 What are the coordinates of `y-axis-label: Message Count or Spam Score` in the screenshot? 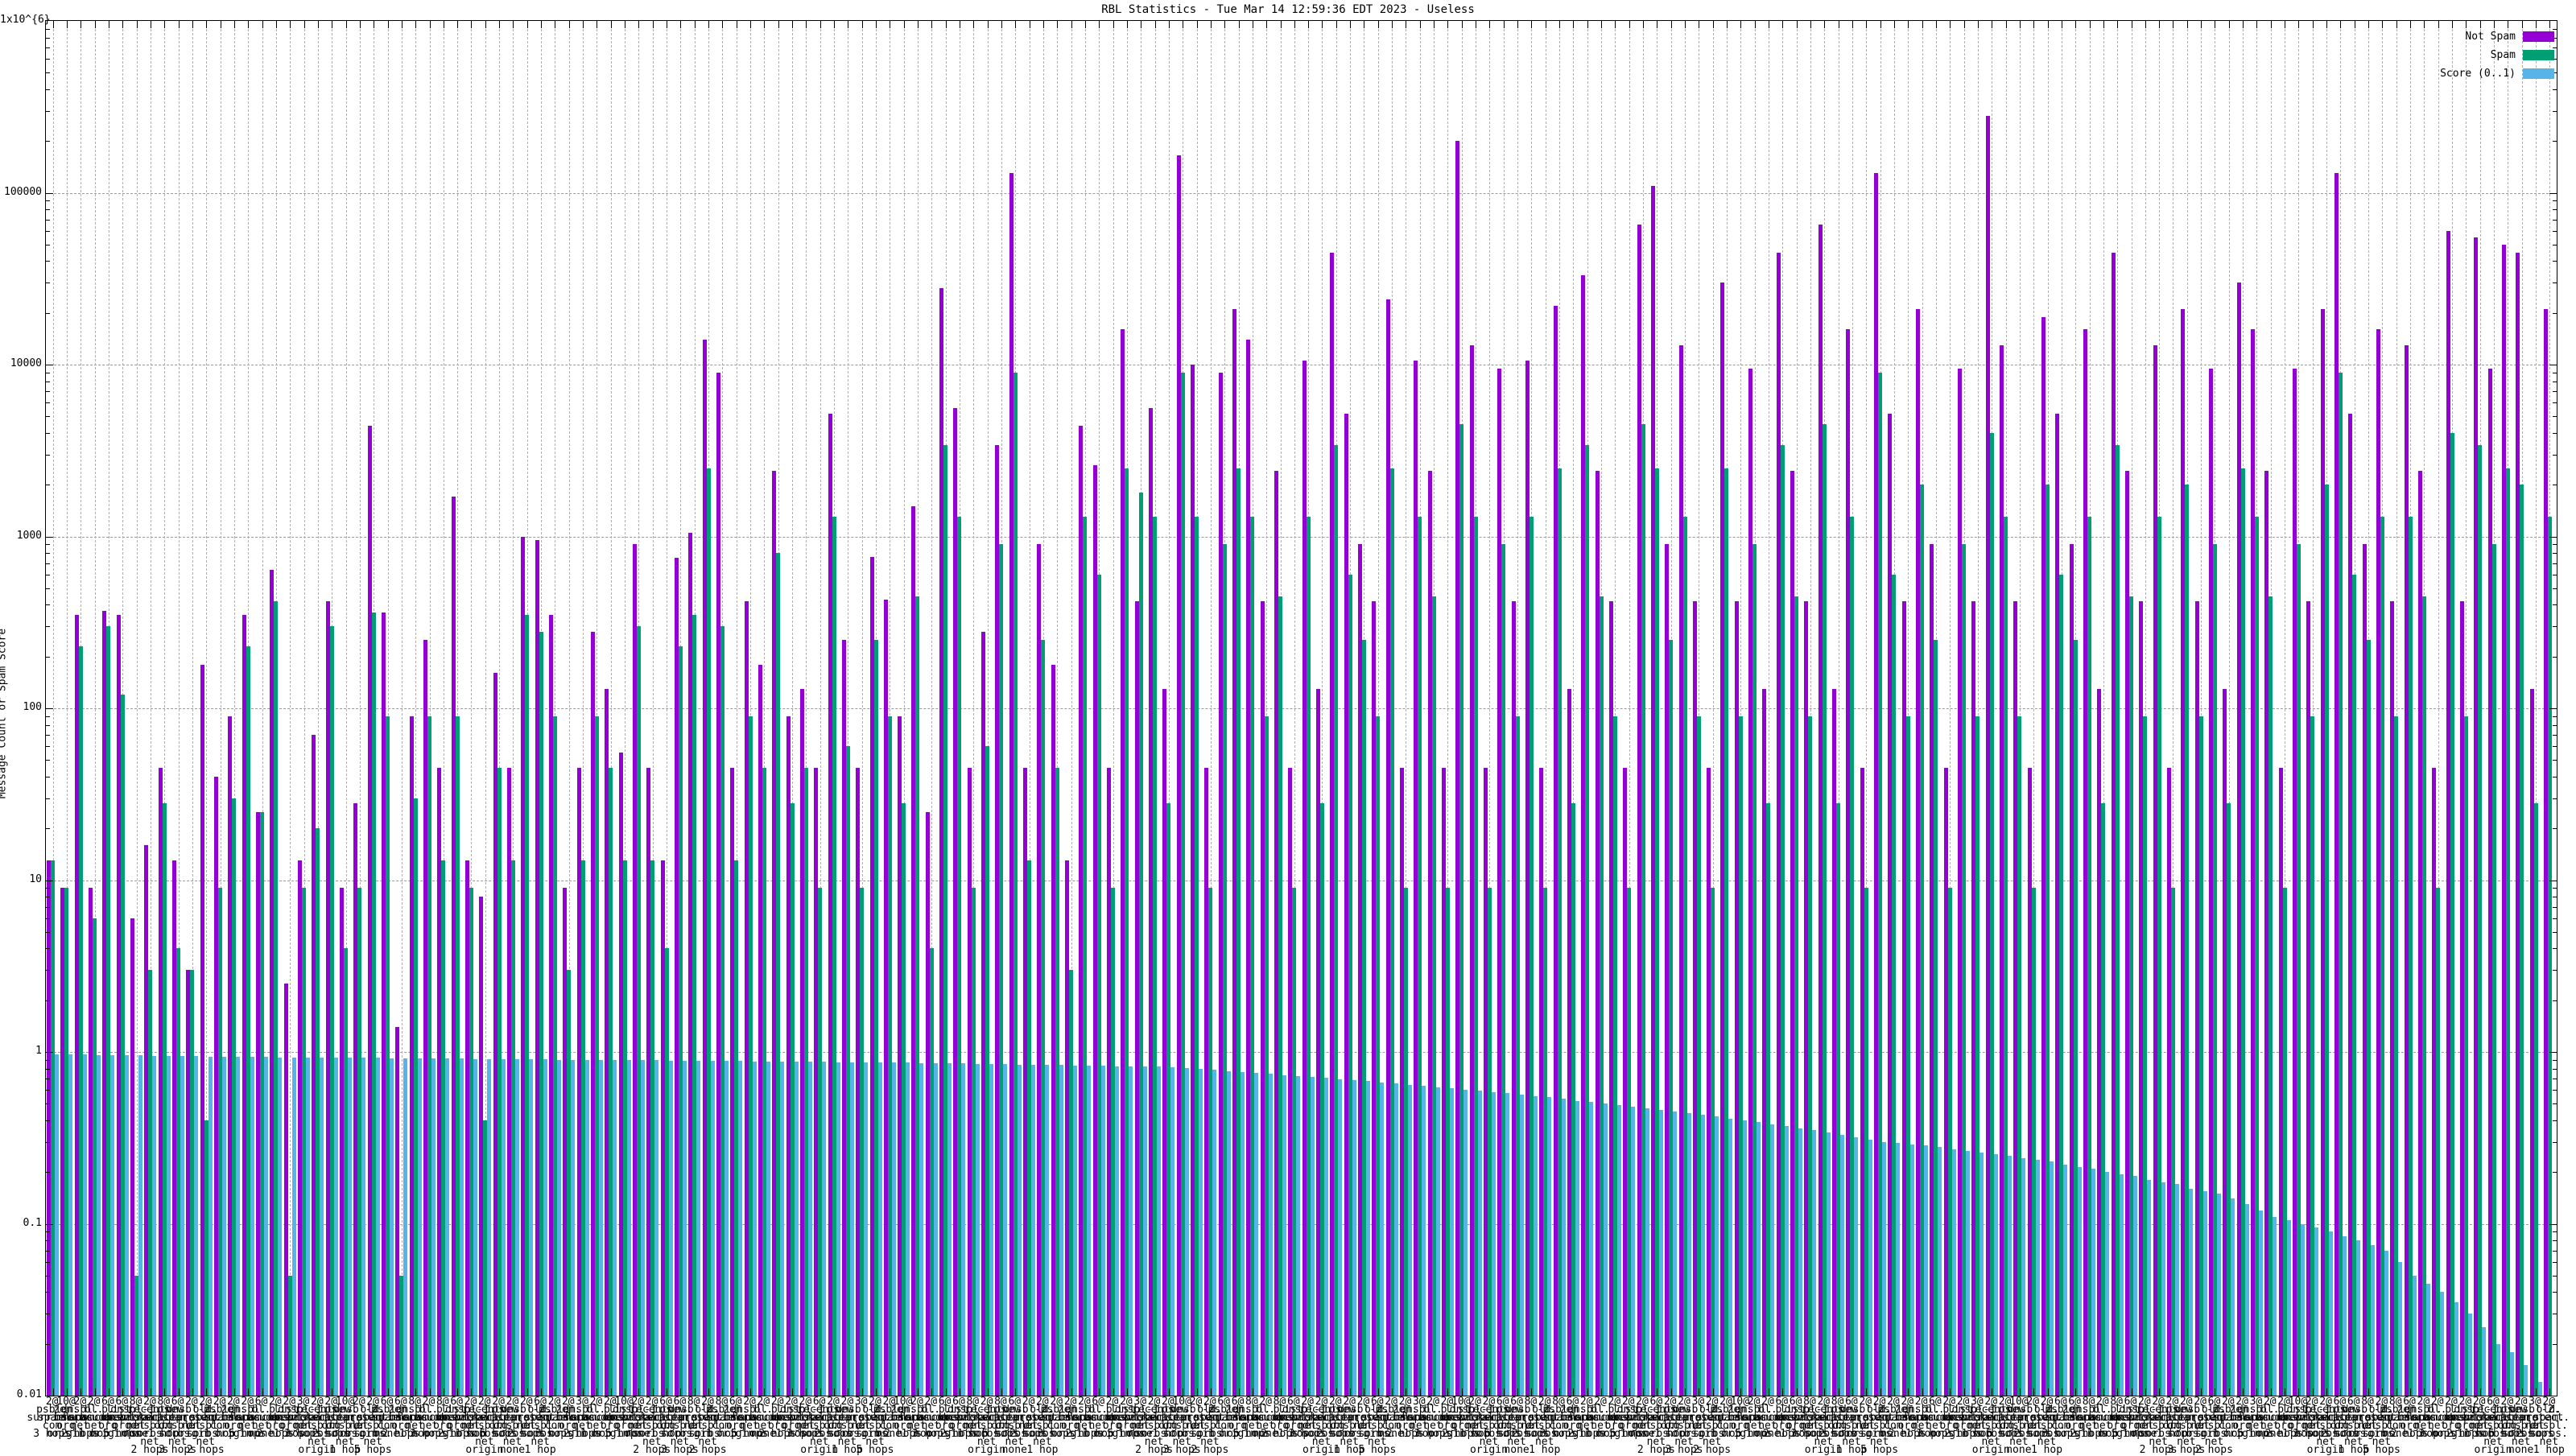 It's located at (4, 713).